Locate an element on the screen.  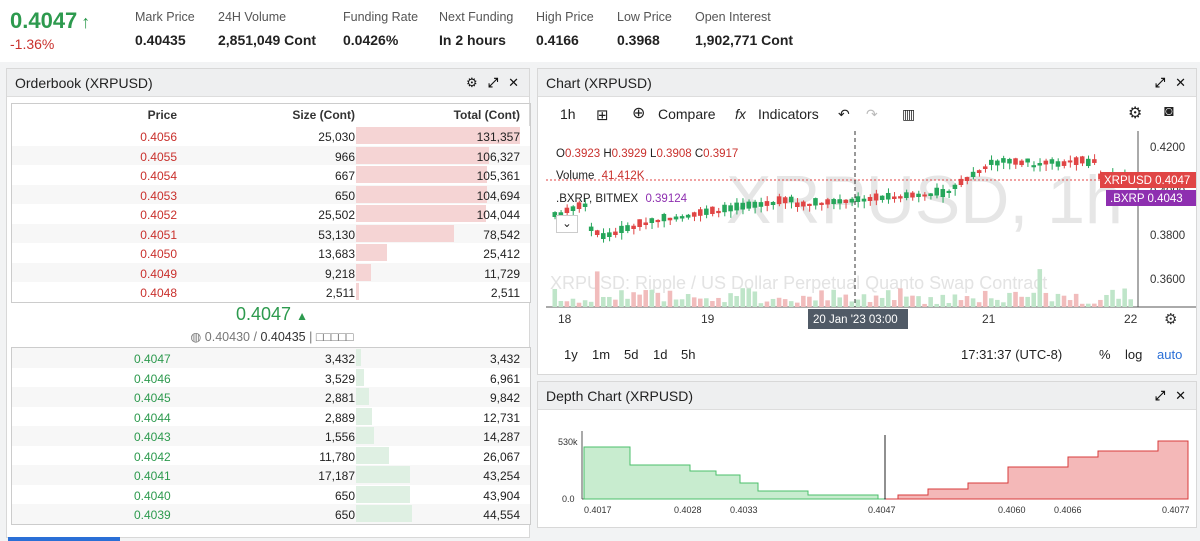
undo-icon: ↶ is located at coordinates (844, 114).